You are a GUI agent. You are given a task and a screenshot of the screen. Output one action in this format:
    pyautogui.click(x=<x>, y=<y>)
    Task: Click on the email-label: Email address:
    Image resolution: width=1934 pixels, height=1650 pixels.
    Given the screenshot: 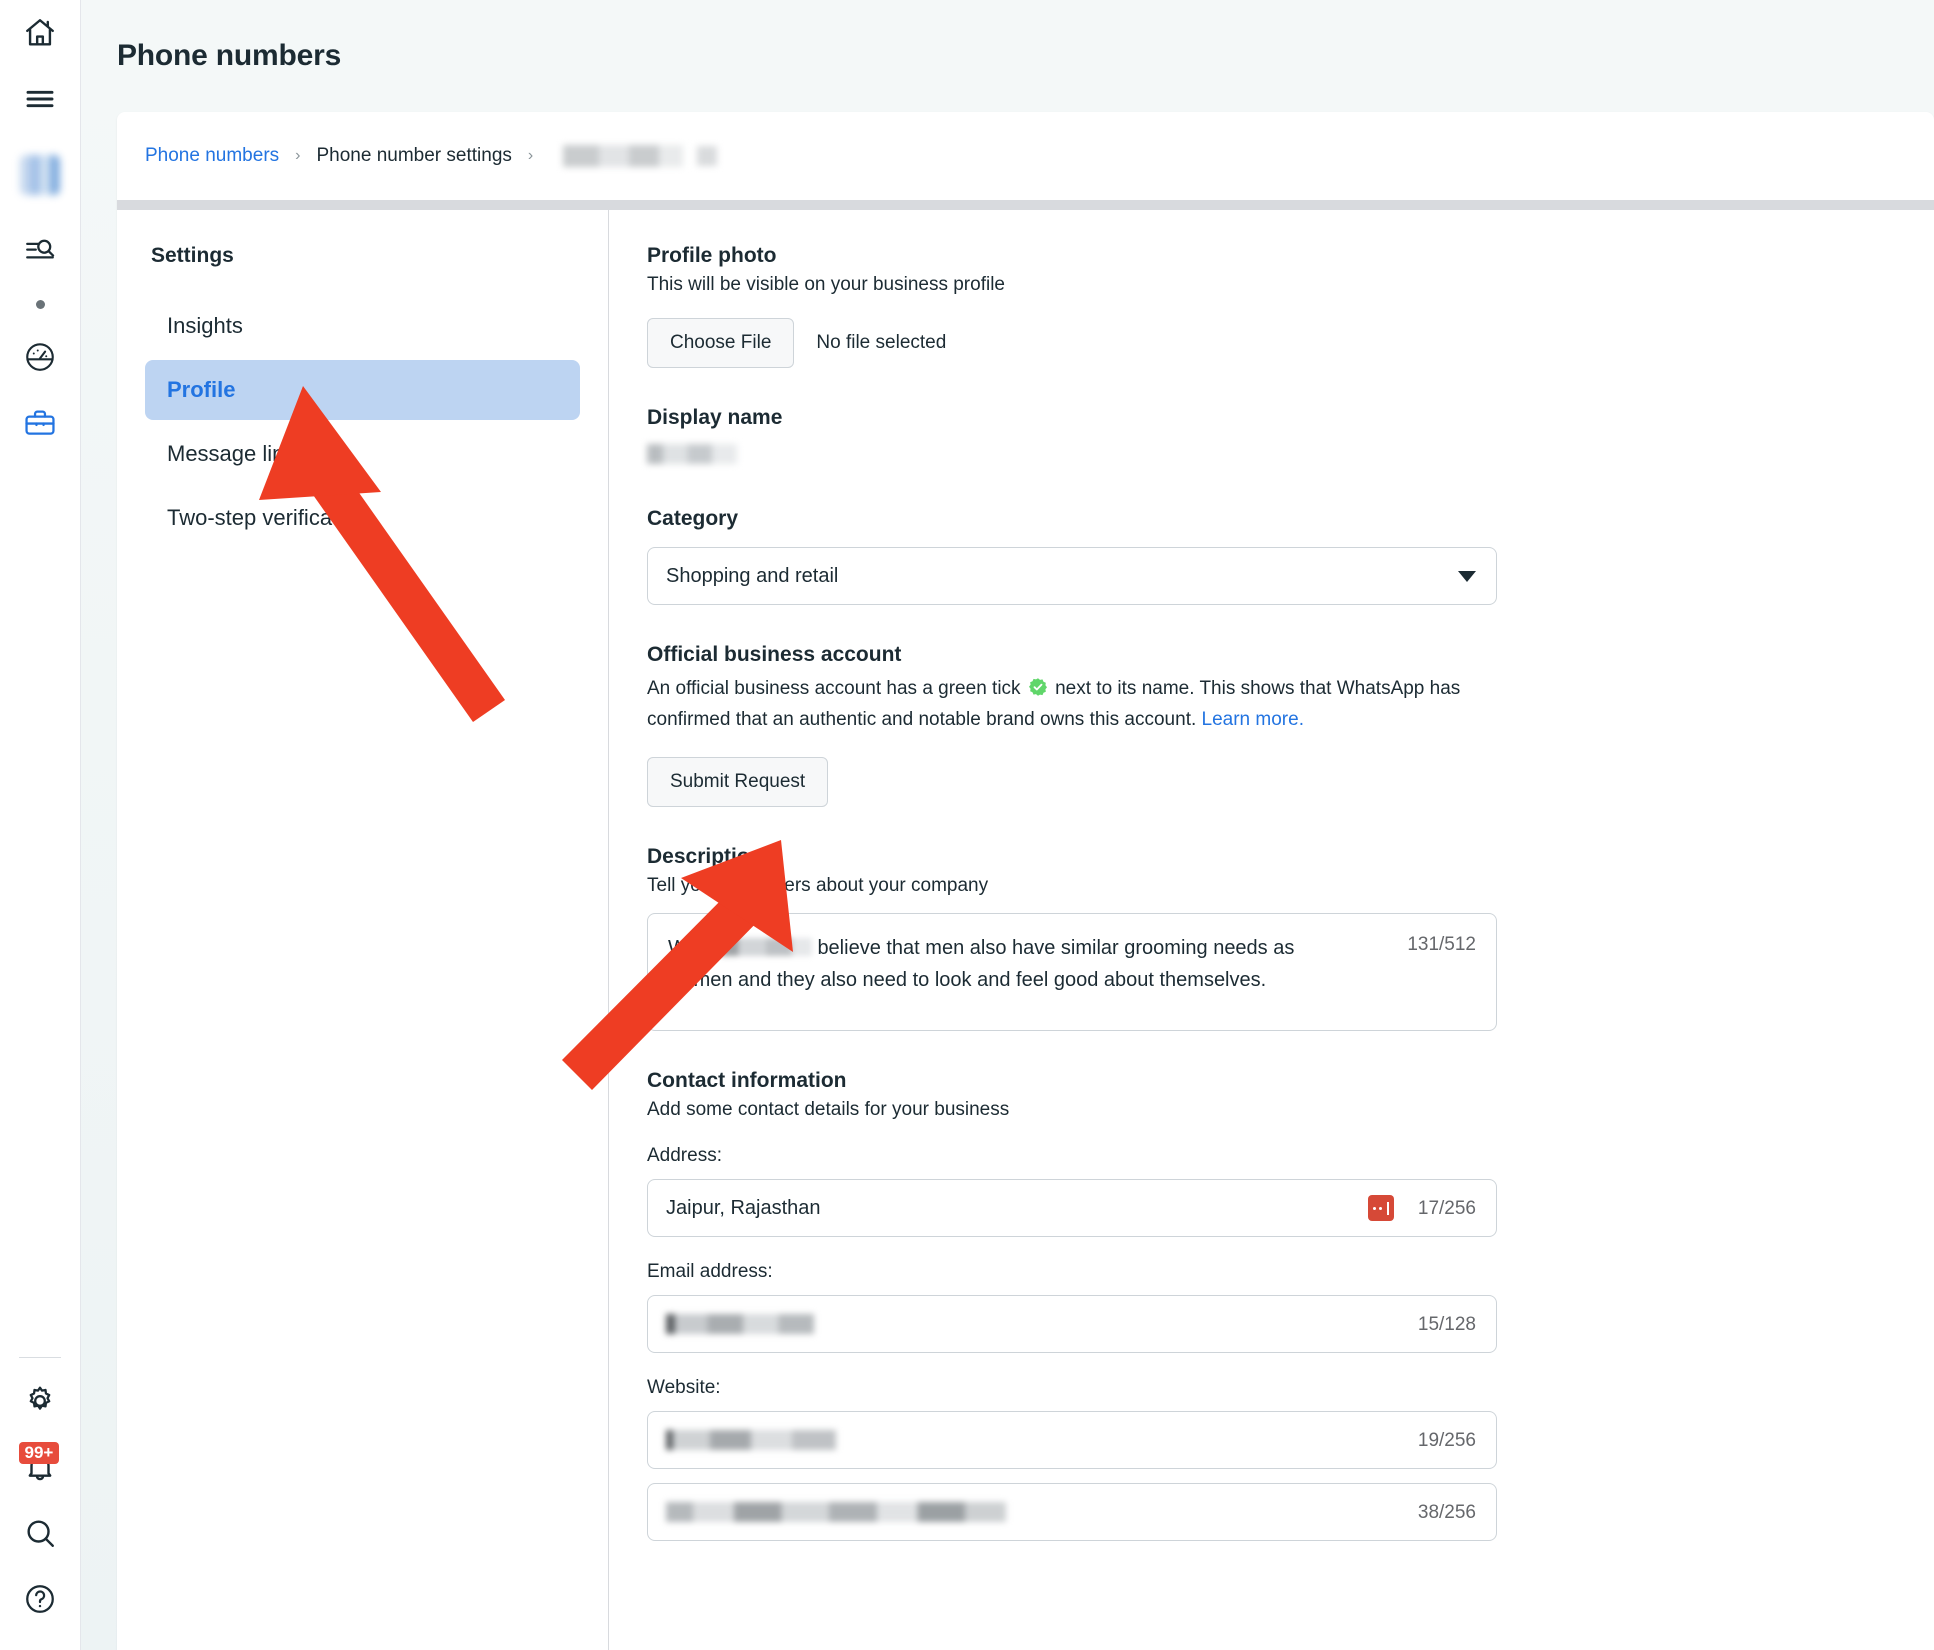 What is the action you would take?
    pyautogui.click(x=710, y=1271)
    